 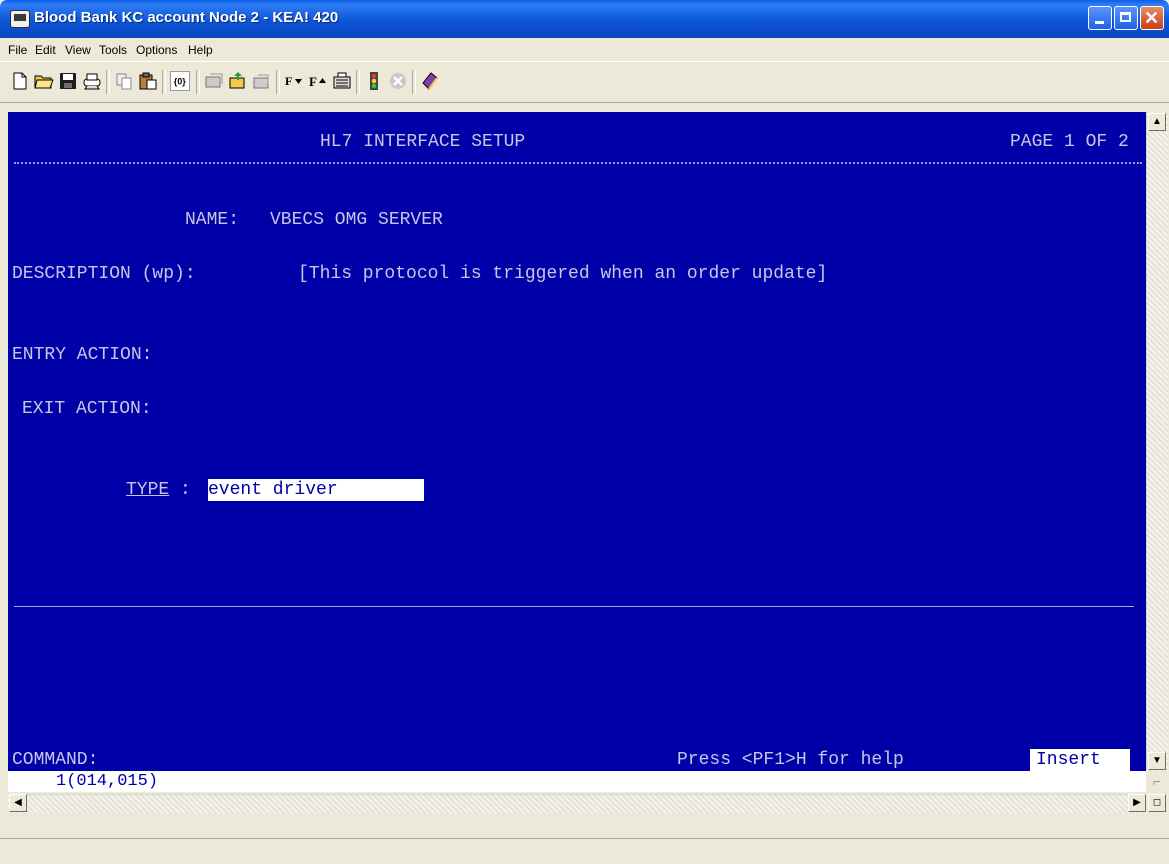 What do you see at coordinates (1069, 142) in the screenshot?
I see `page-indicator: PAGE 1 OF 2` at bounding box center [1069, 142].